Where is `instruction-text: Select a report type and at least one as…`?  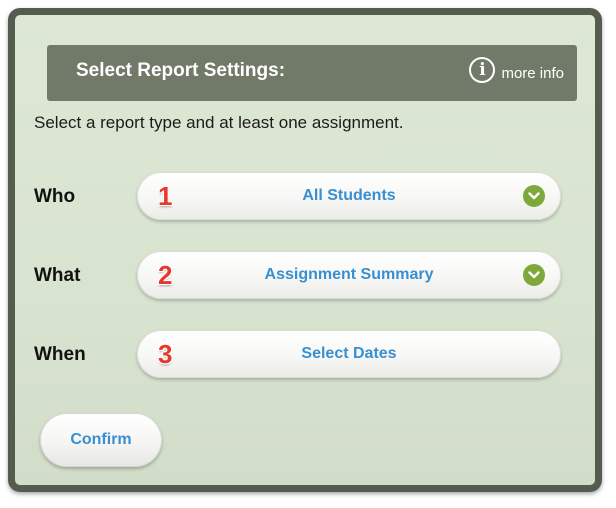 instruction-text: Select a report type and at least one as… is located at coordinates (219, 122).